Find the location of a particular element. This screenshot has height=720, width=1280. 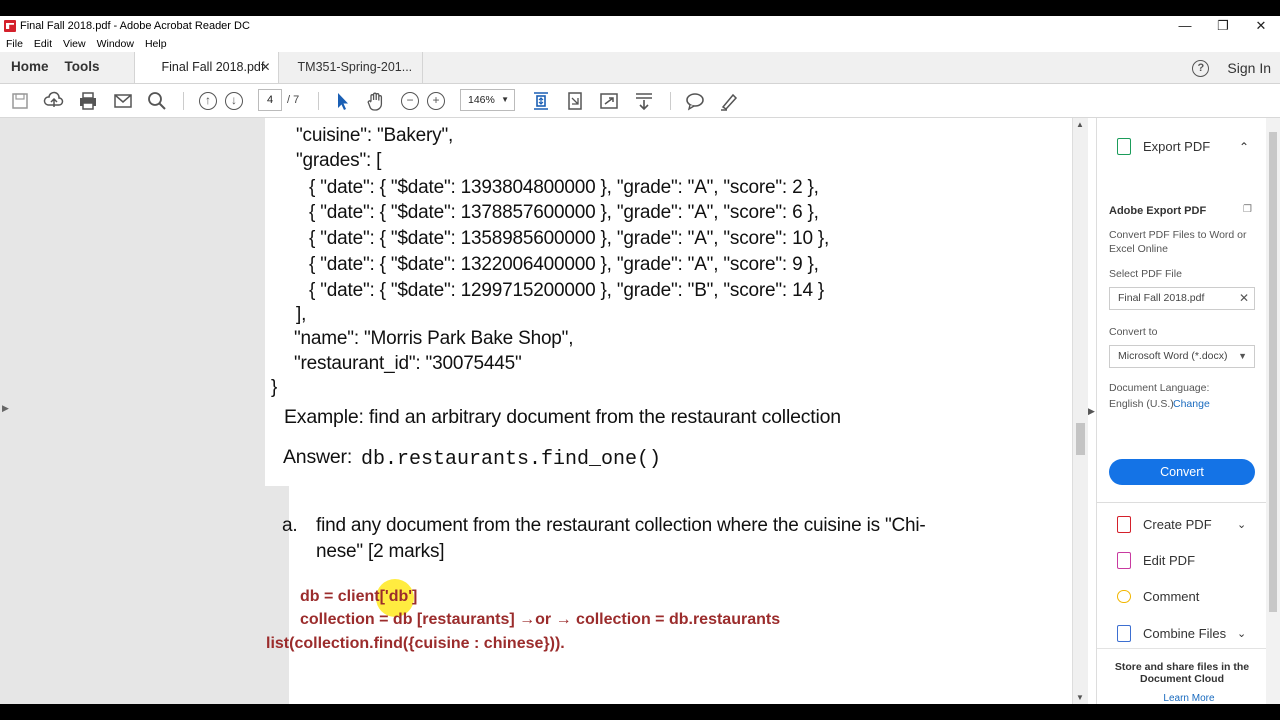

page-down-icon: ↓ is located at coordinates (234, 101).